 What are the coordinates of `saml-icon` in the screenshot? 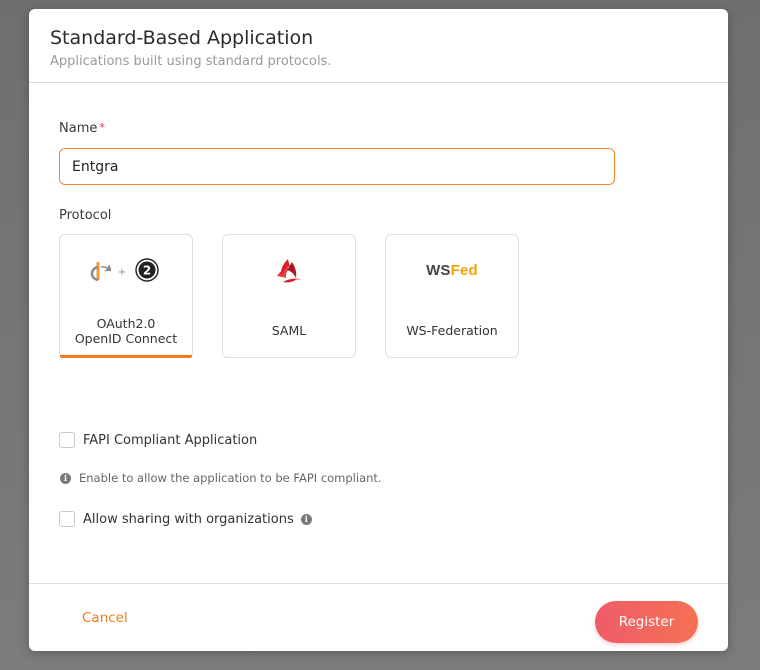 It's located at (289, 270).